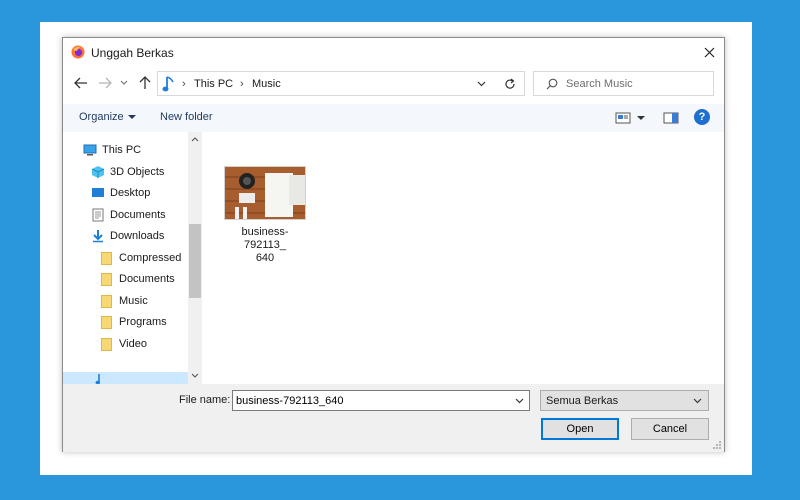  I want to click on file-item: business-792113_ 640, so click(265, 215).